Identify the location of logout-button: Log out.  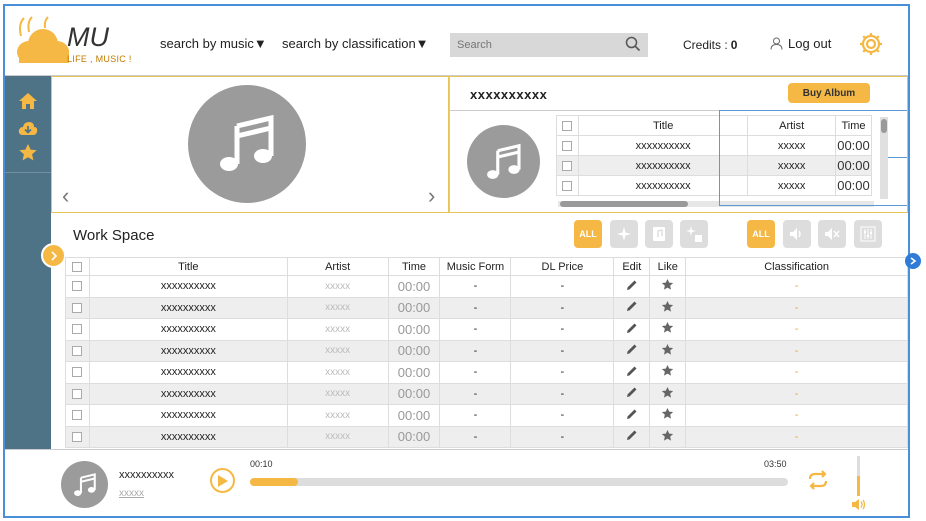
(800, 43).